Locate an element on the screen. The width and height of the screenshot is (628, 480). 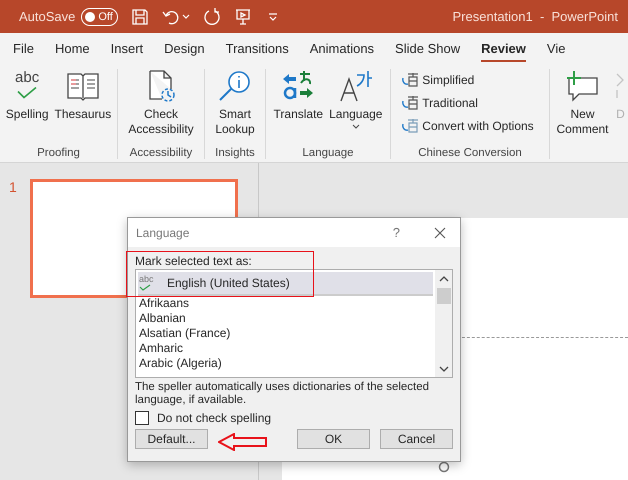
group-label: Accessibility is located at coordinates (161, 153).